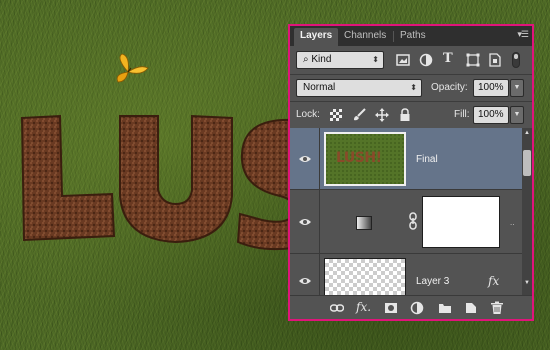 This screenshot has width=550, height=350. What do you see at coordinates (512, 222) in the screenshot?
I see `layer-more-indicator: ..` at bounding box center [512, 222].